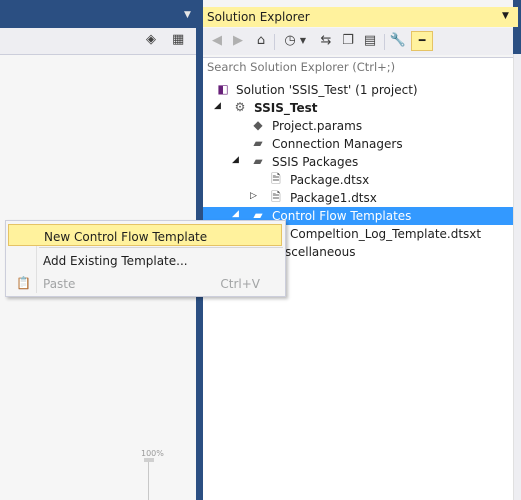 The image size is (521, 500). What do you see at coordinates (358, 41) in the screenshot?
I see `solution-explorer-toolbar: ◀ ▶ ⌂ ◷ ▼ ⇆ ❐ ▤ 🔧 ━` at bounding box center [358, 41].